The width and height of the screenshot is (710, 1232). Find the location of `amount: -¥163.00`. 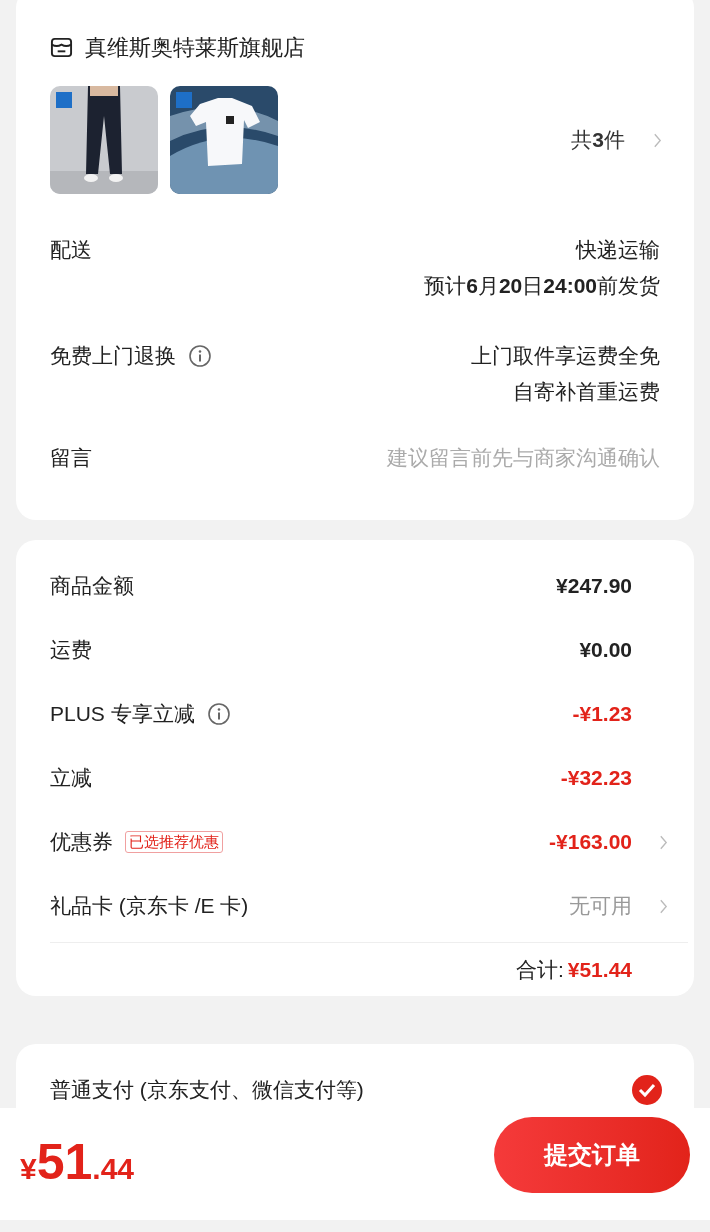

amount: -¥163.00 is located at coordinates (590, 842).